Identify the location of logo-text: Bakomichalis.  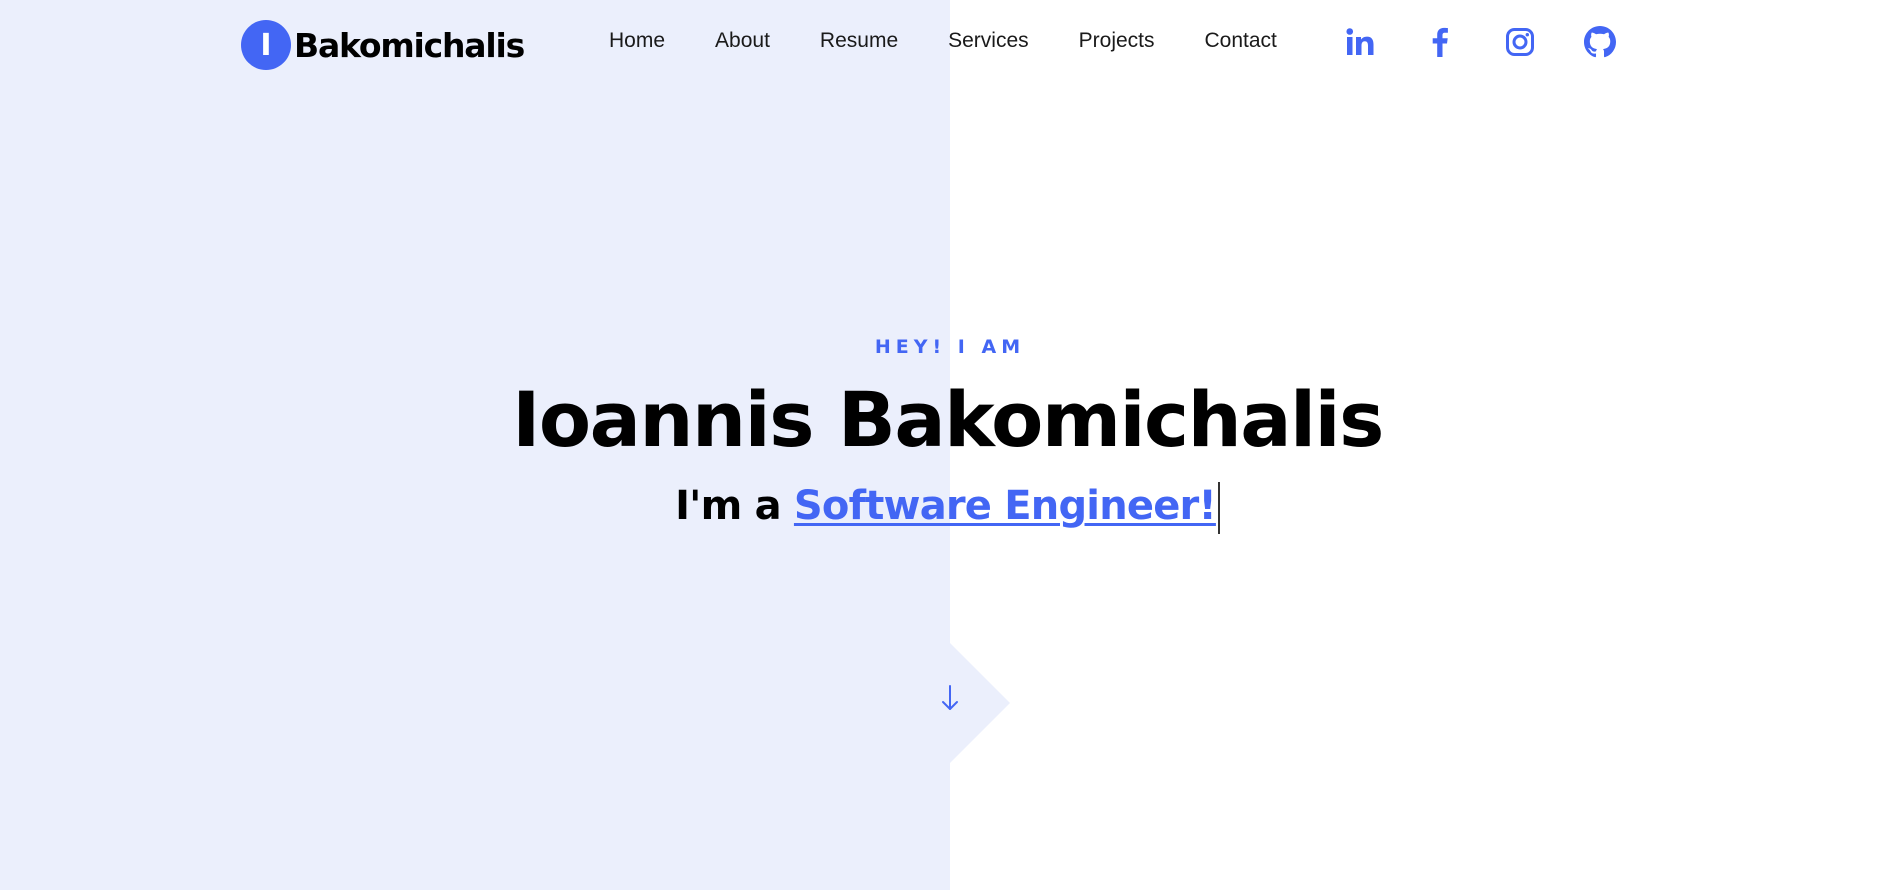
(409, 45).